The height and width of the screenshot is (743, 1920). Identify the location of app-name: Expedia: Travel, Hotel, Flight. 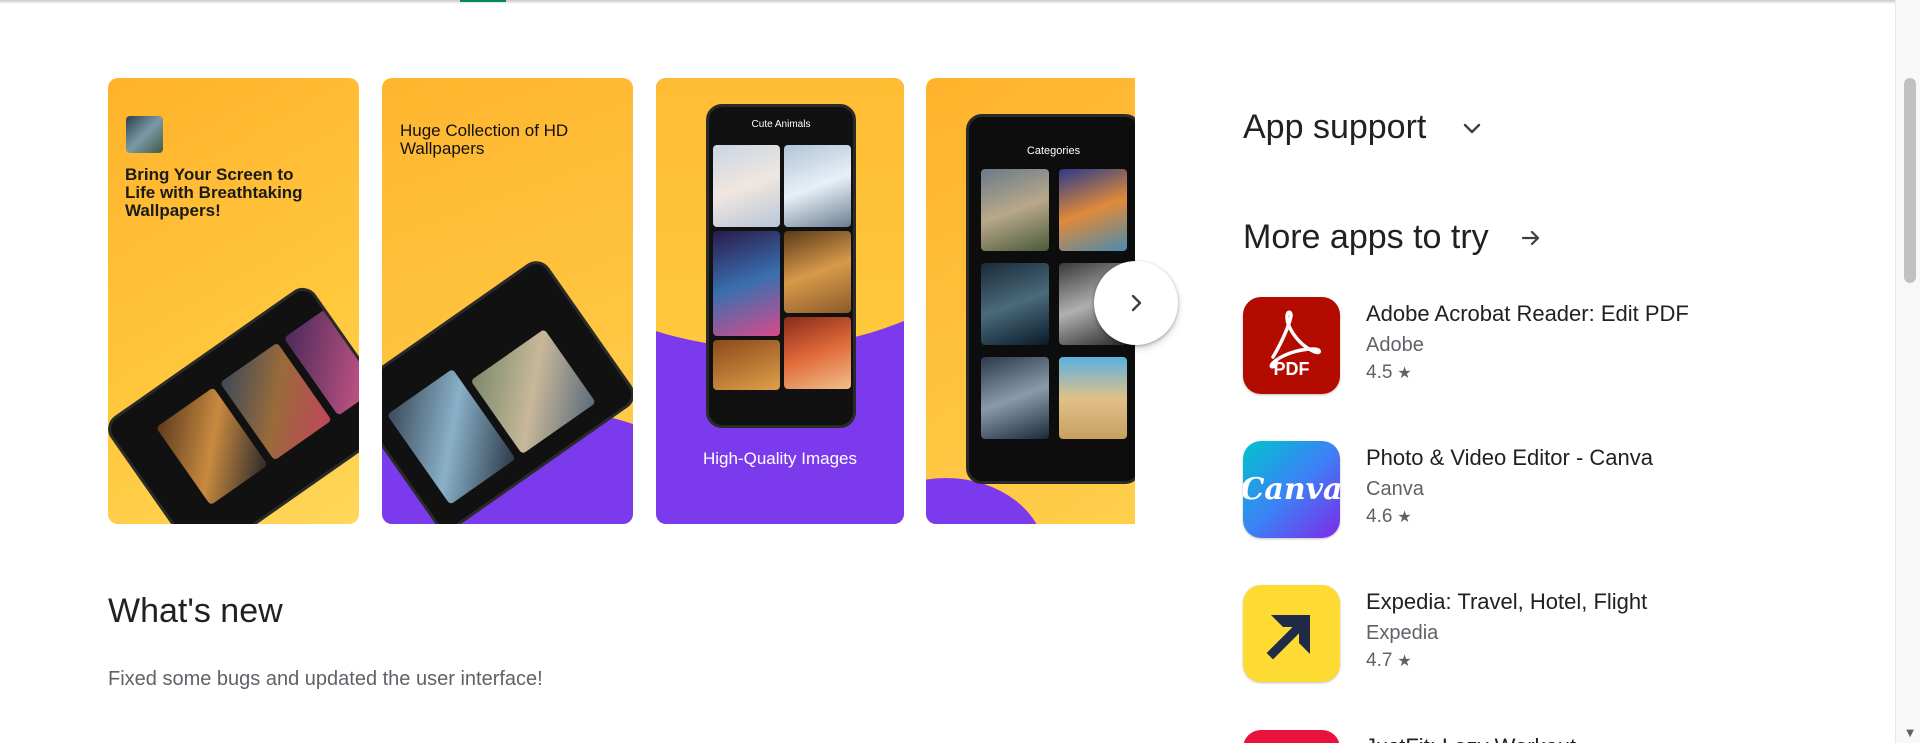
(1507, 601).